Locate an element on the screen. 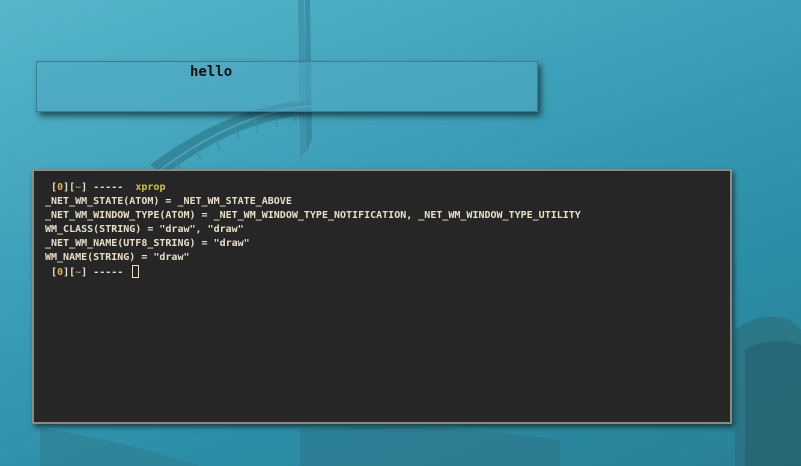  terminal-output-line: WM_NAME(STRING) = "draw" is located at coordinates (117, 257).